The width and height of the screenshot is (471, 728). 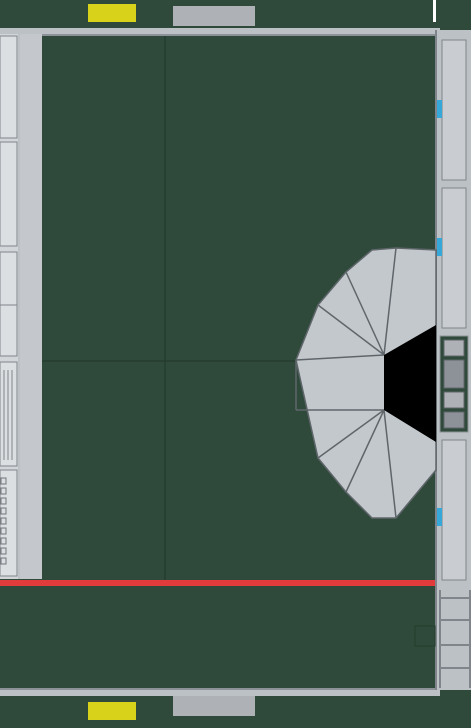 What do you see at coordinates (112, 13) in the screenshot?
I see `top-yellow-marker` at bounding box center [112, 13].